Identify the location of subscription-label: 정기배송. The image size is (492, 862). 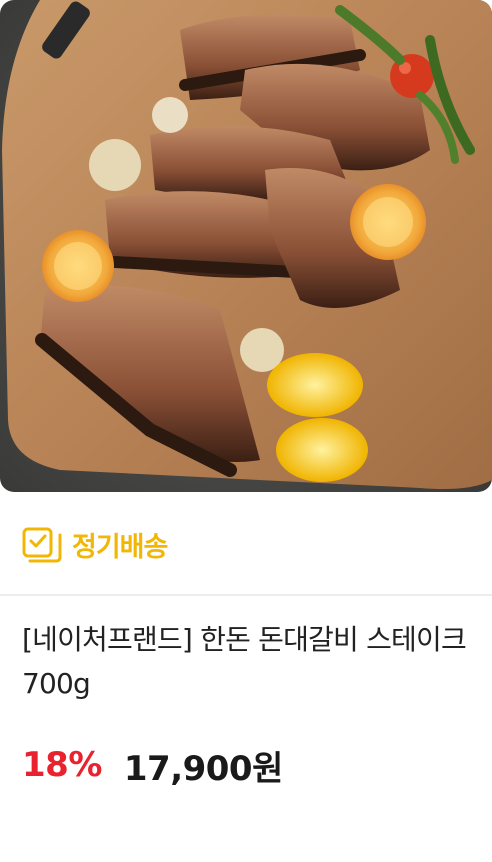
(120, 547).